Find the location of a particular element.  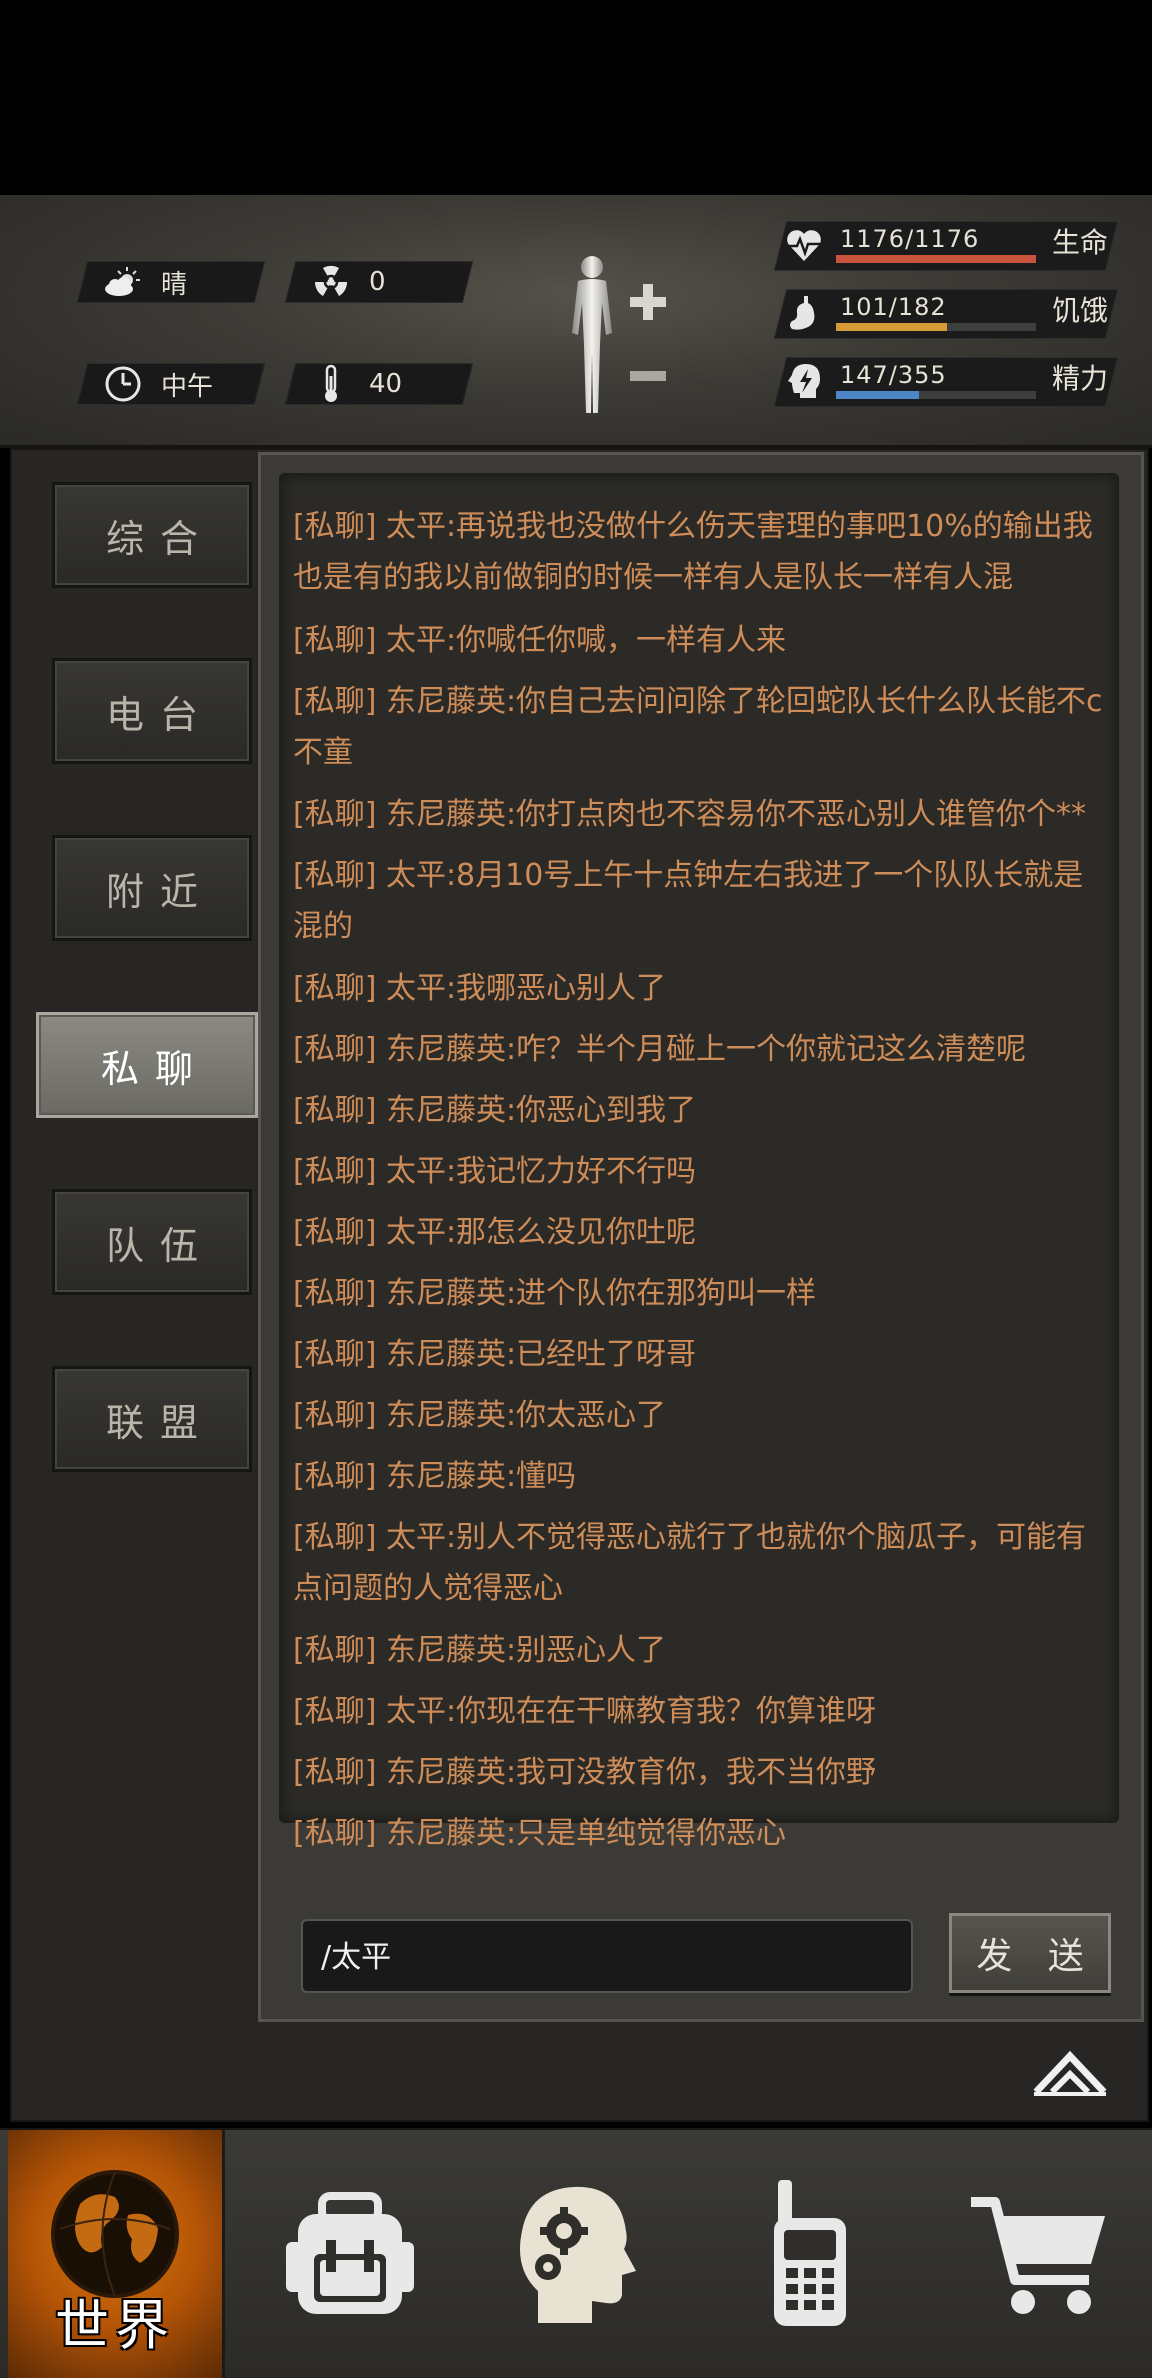

chat-message: [私聊] 太平:我记忆力好不行吗 is located at coordinates (495, 1171).